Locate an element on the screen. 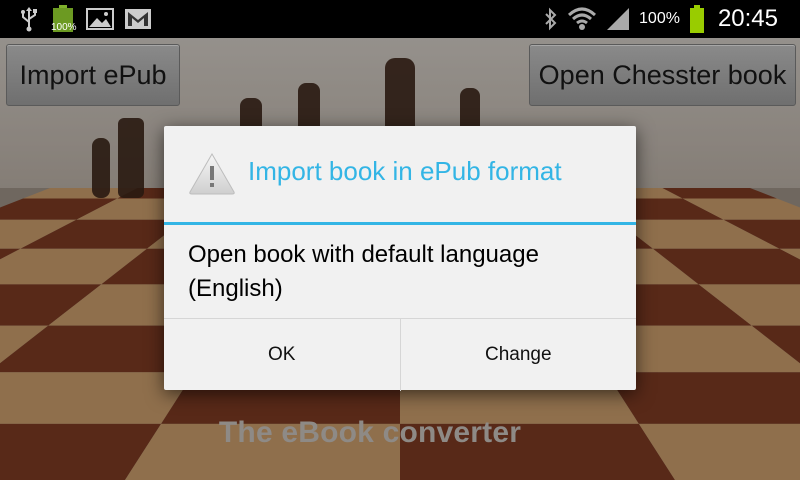 This screenshot has height=480, width=800. battery-icon is located at coordinates (697, 19).